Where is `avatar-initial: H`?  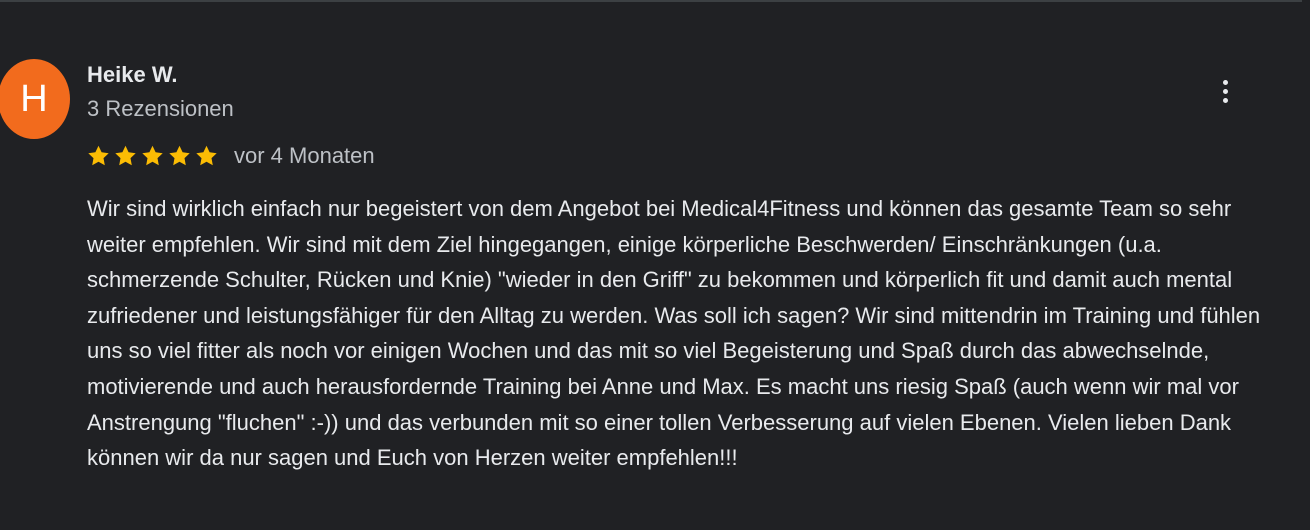 avatar-initial: H is located at coordinates (34, 99).